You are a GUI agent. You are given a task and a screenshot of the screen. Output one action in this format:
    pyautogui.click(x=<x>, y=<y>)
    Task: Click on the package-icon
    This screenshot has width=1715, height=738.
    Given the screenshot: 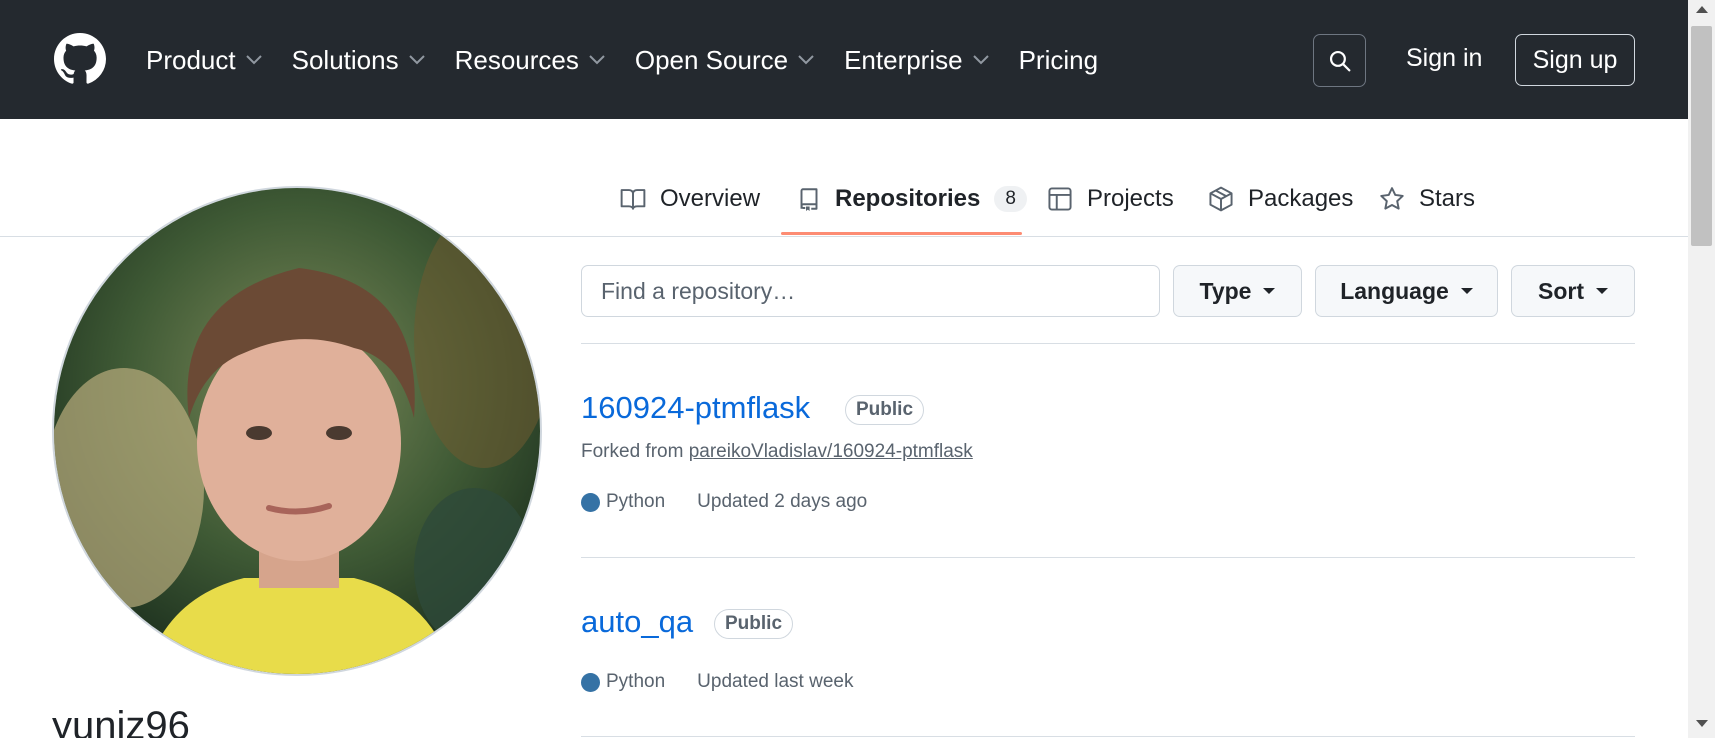 What is the action you would take?
    pyautogui.click(x=1221, y=199)
    